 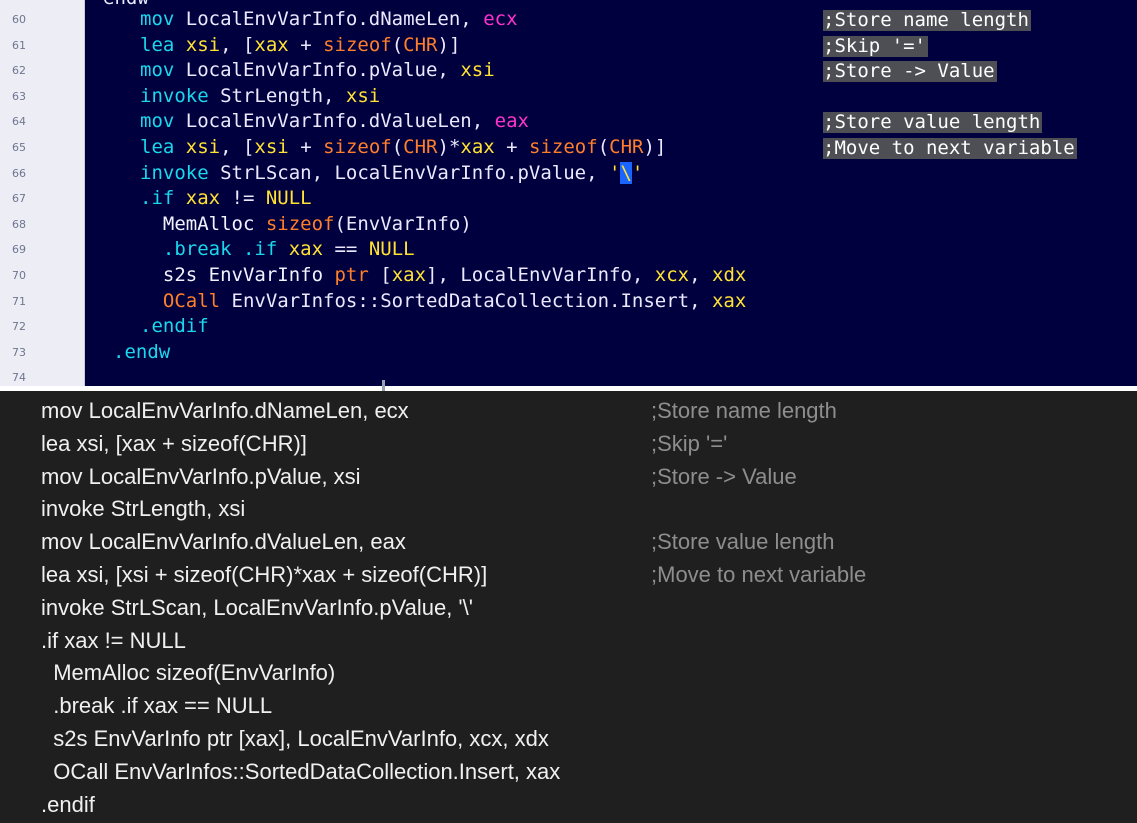 What do you see at coordinates (203, 223) in the screenshot?
I see `code-token: MemAlloc` at bounding box center [203, 223].